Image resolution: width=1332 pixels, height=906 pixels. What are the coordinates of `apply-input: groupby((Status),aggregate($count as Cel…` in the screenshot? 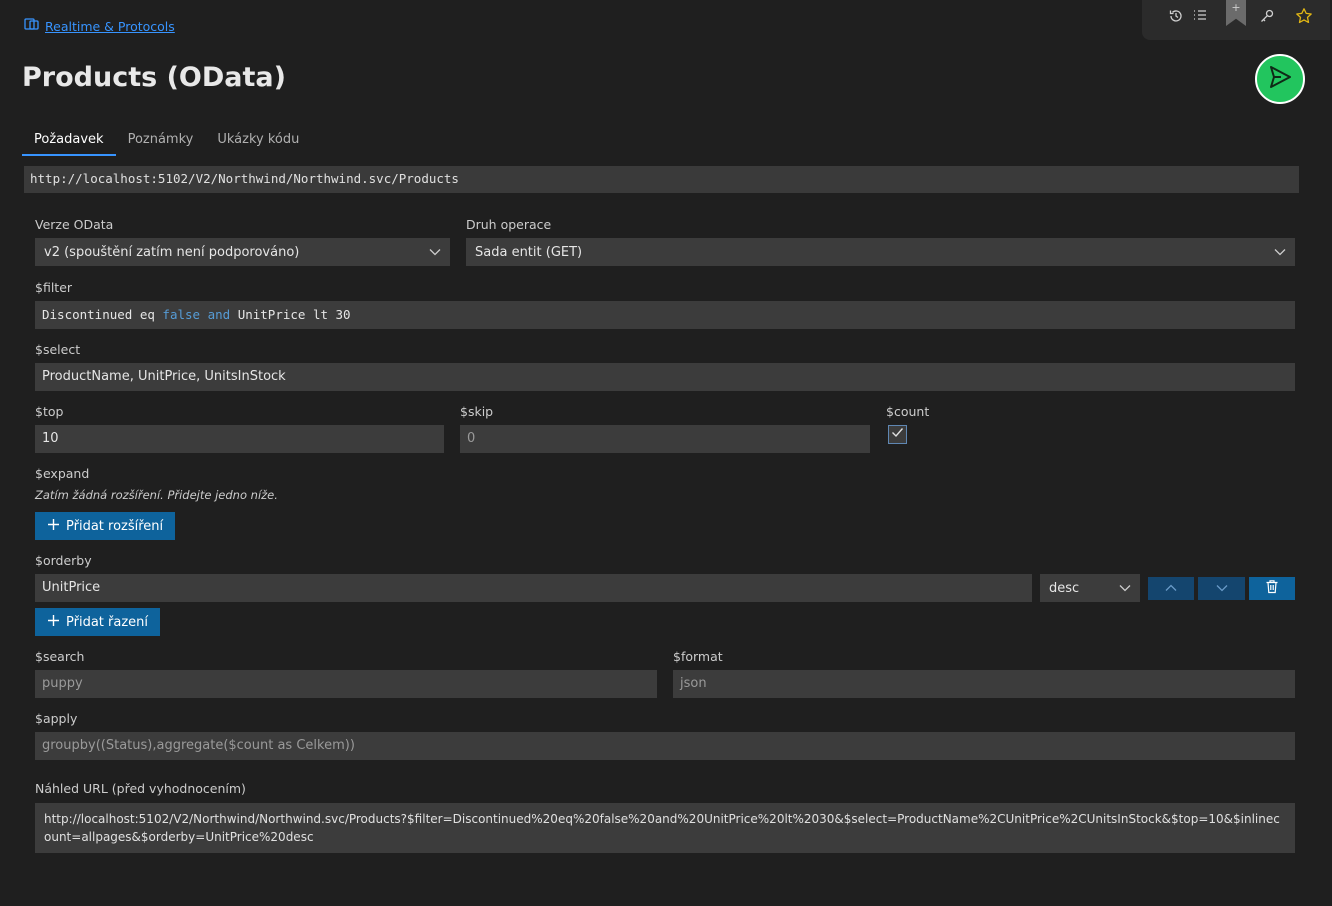 It's located at (665, 746).